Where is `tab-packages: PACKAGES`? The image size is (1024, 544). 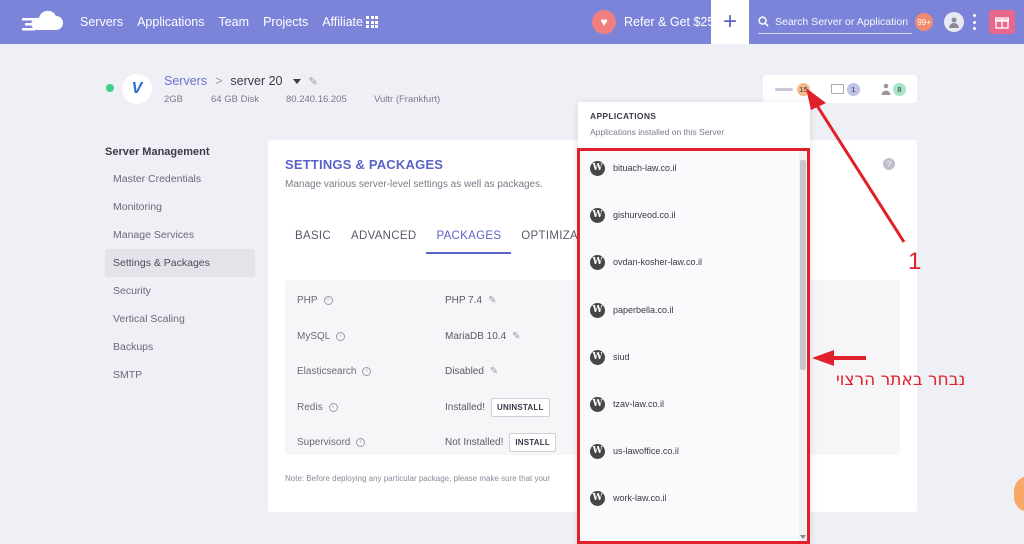
tab-packages: PACKAGES is located at coordinates (469, 237).